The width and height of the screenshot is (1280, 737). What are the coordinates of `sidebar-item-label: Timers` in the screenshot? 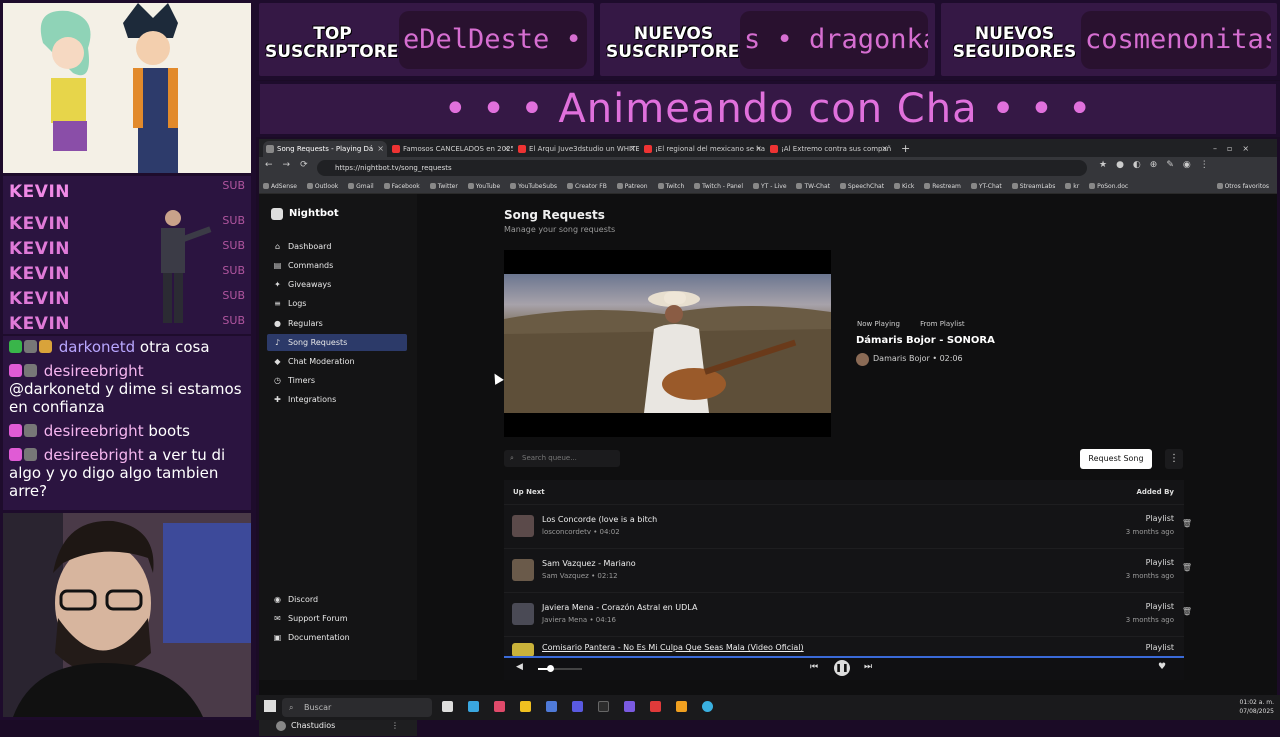 It's located at (302, 380).